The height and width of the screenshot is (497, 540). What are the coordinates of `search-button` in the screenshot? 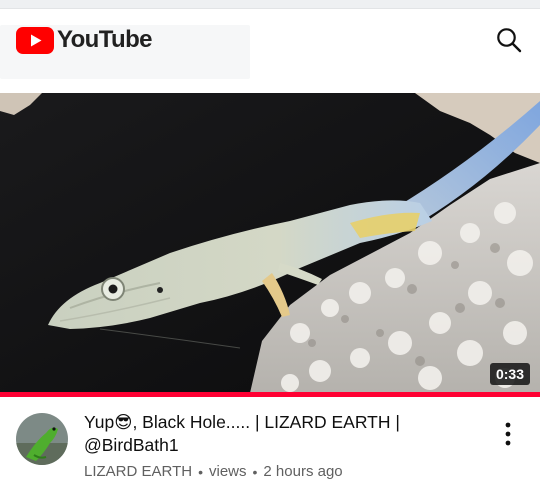 It's located at (509, 40).